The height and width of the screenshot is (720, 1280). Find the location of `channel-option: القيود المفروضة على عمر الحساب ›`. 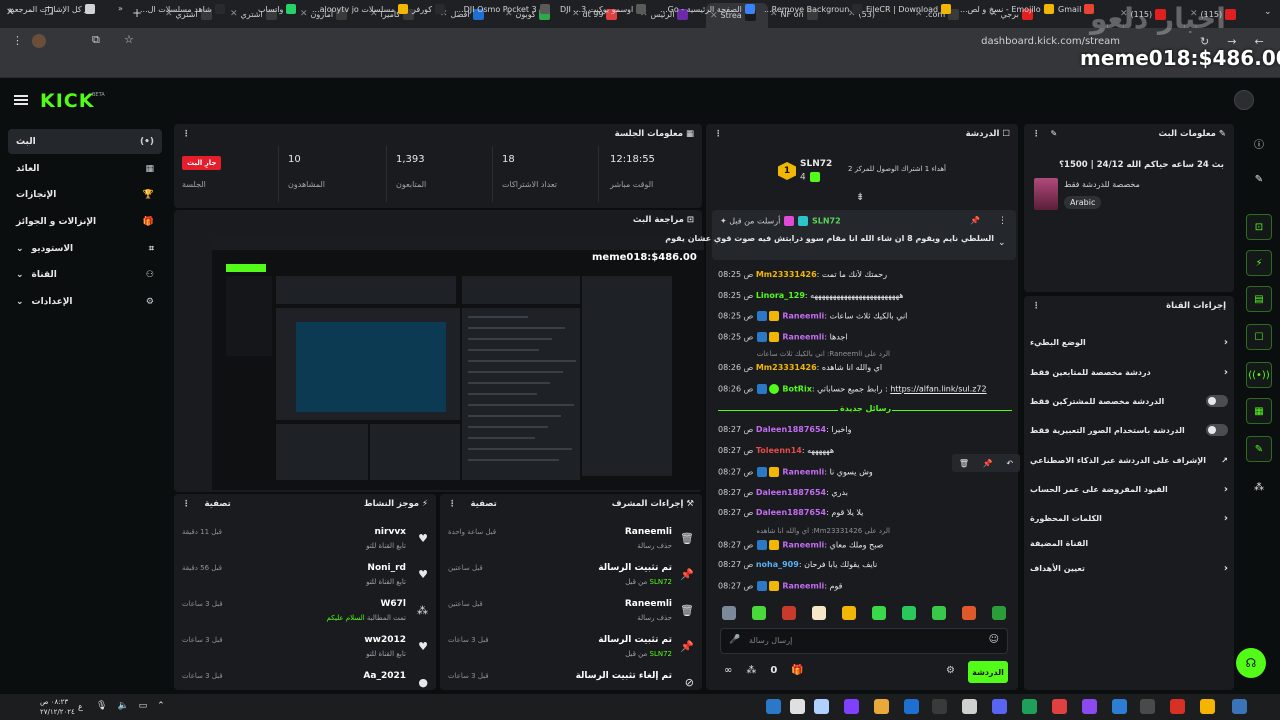

channel-option: القيود المفروضة على عمر الحساب › is located at coordinates (1129, 489).